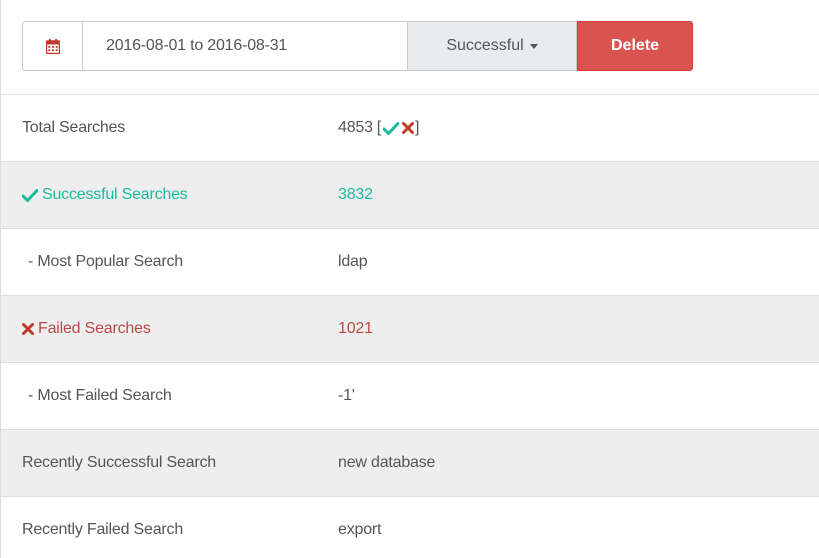  I want to click on row-label-cell: Successful Searches, so click(105, 195).